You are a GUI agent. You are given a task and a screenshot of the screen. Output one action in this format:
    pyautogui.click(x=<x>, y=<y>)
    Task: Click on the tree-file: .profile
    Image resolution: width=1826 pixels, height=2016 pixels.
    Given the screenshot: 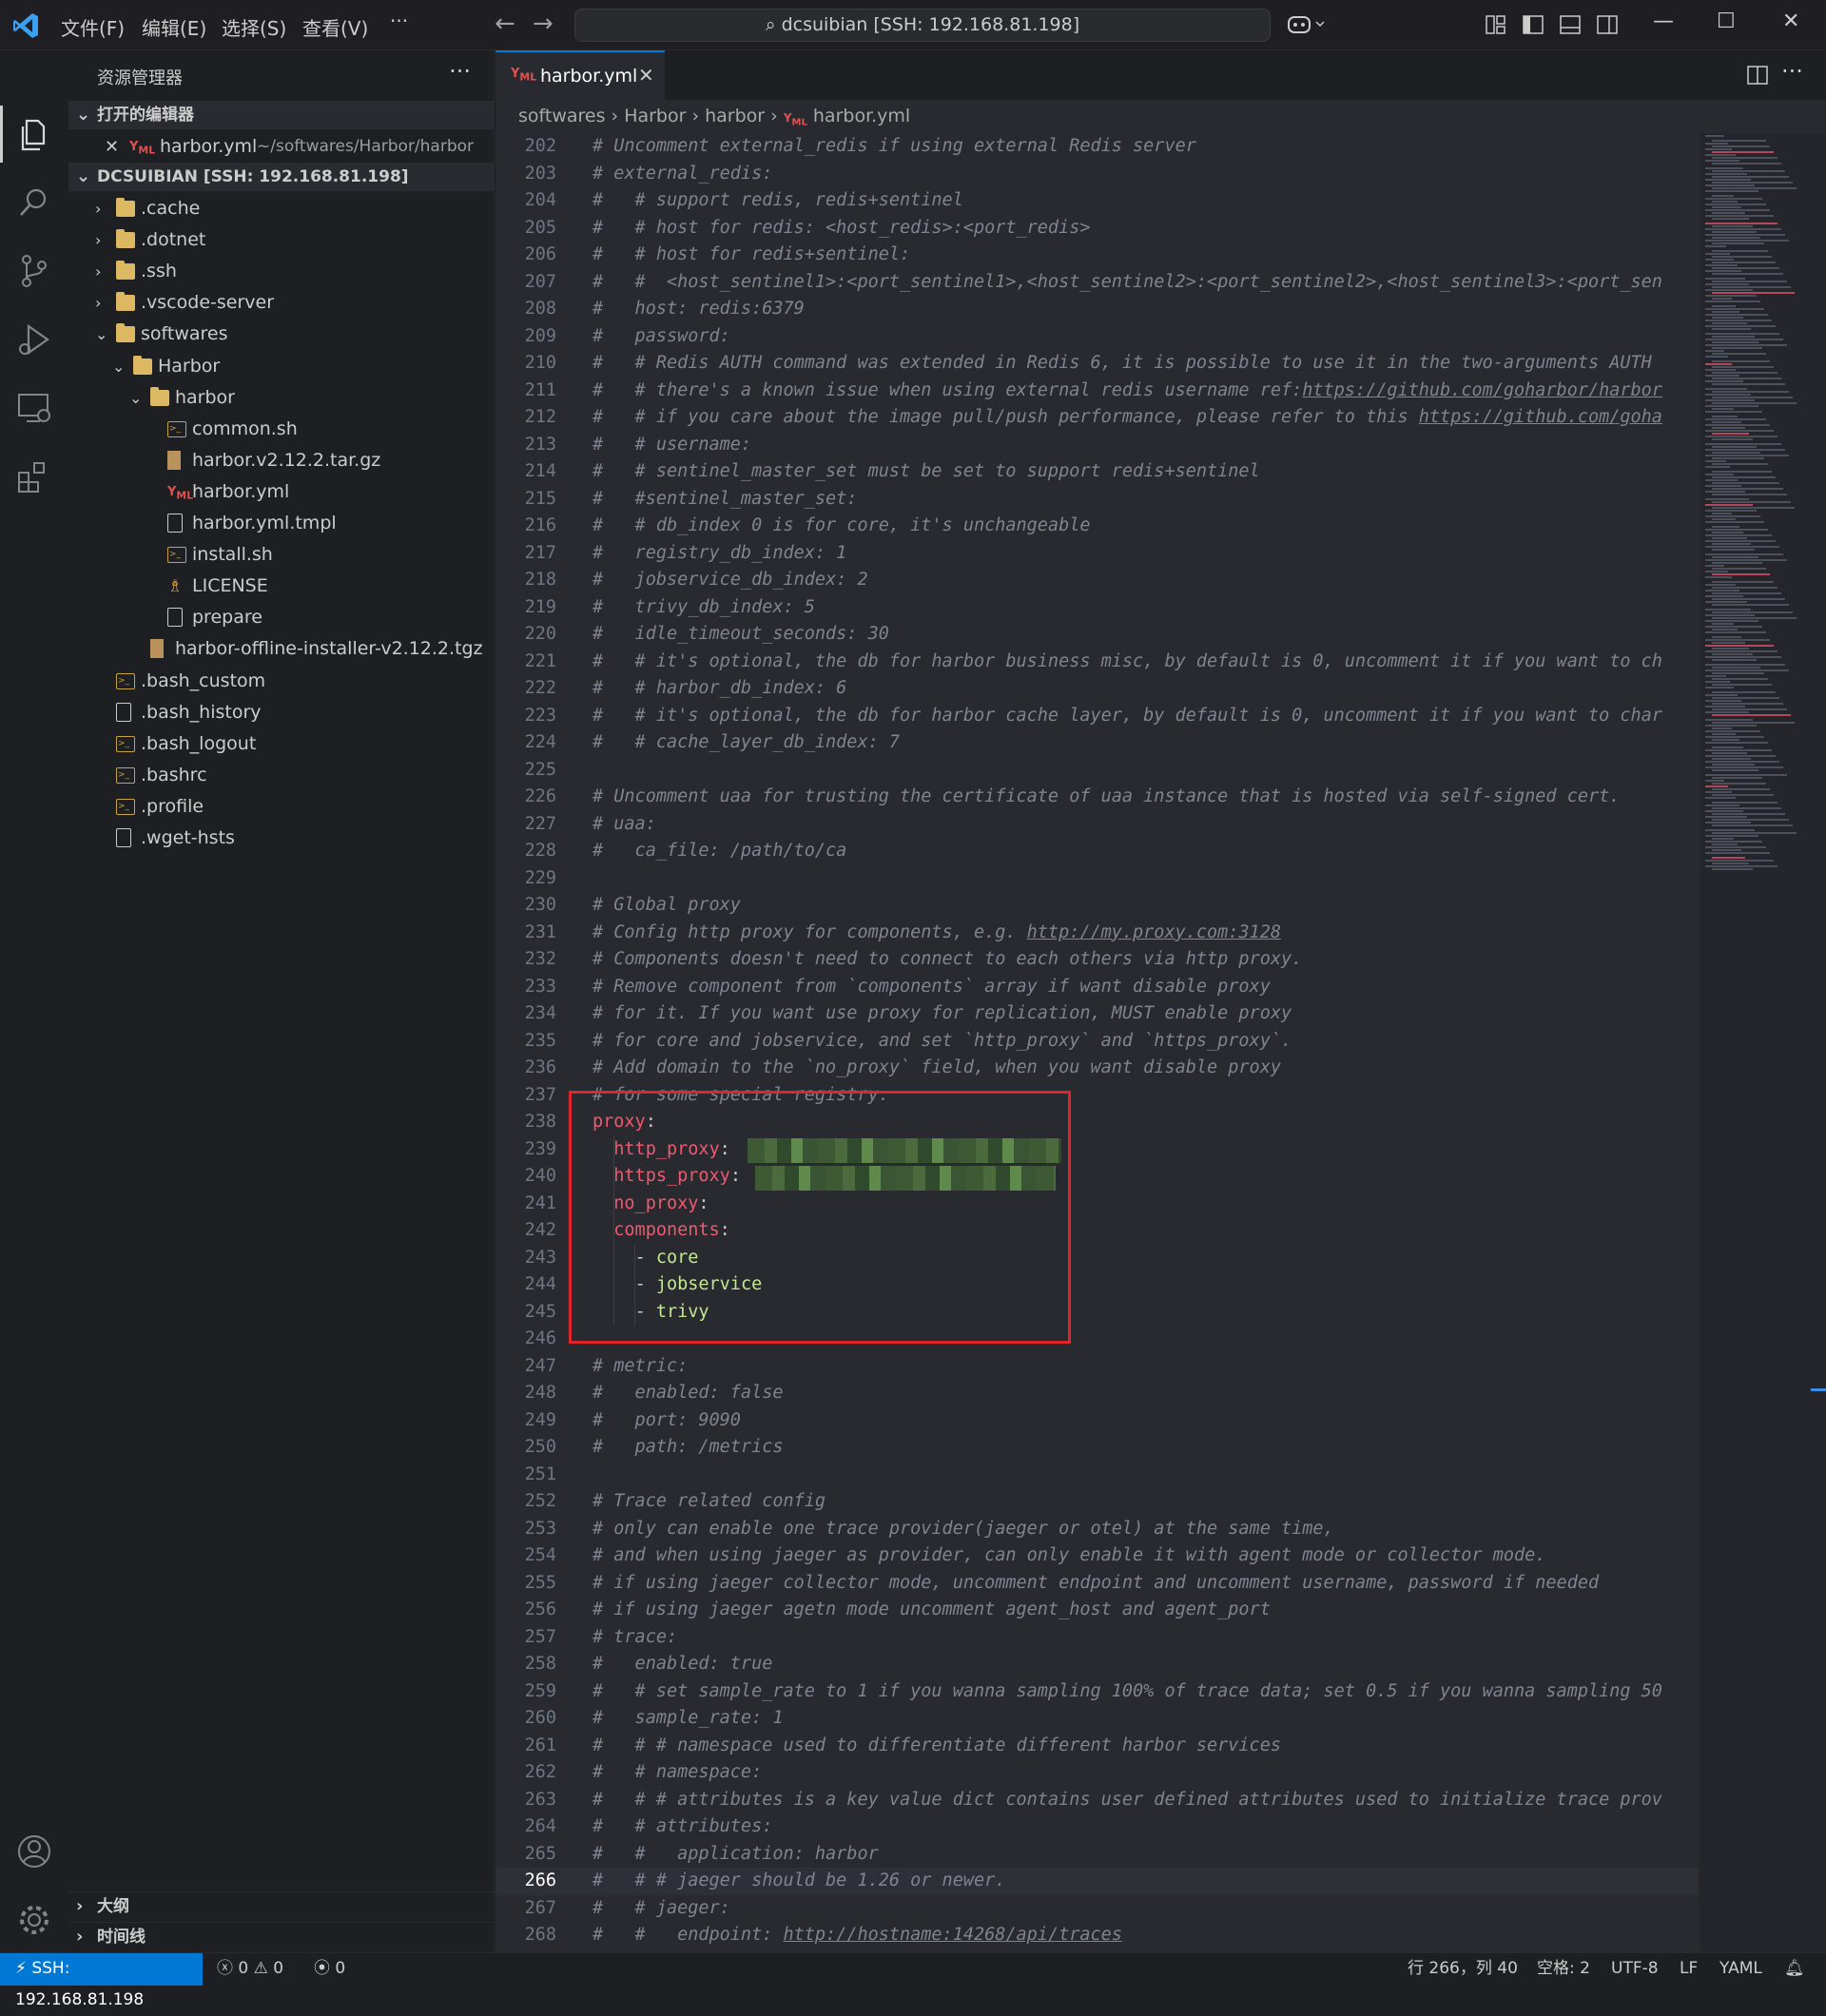 What is the action you would take?
    pyautogui.click(x=281, y=807)
    